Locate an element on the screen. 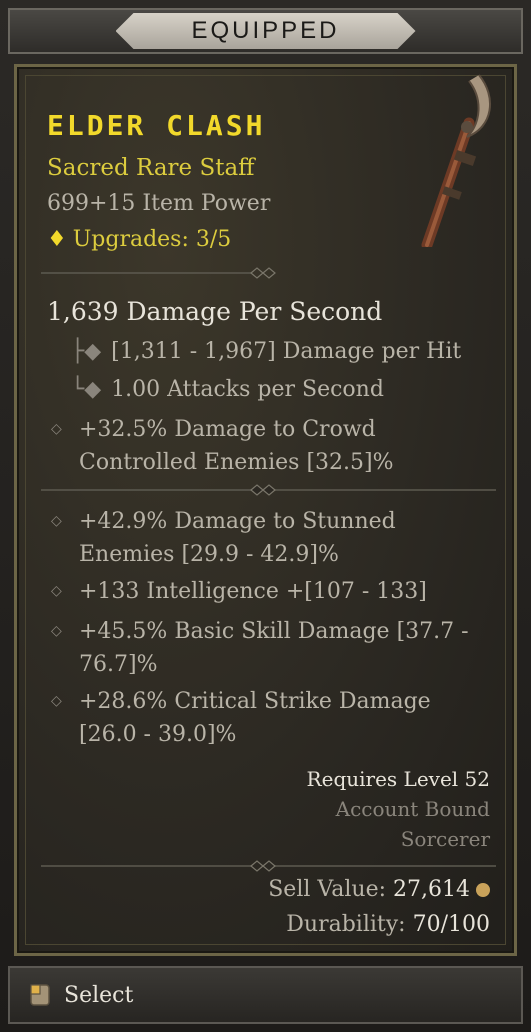 The width and height of the screenshot is (531, 1032). attacks-per-second: 1.00 Attacks per Second is located at coordinates (247, 389).